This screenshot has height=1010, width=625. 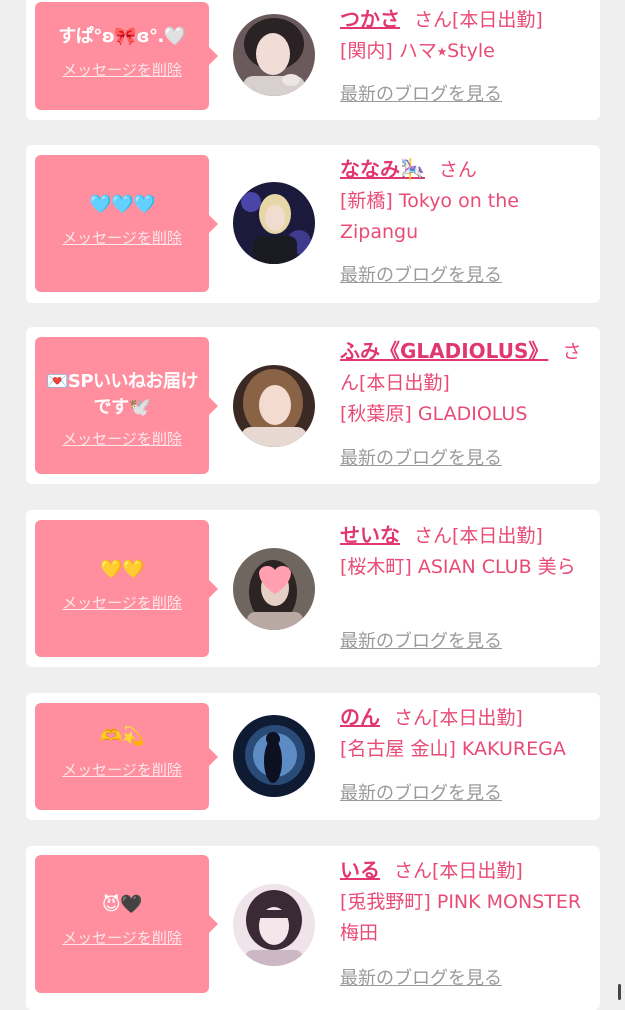 What do you see at coordinates (122, 904) in the screenshot?
I see `message-text: 😈🖤` at bounding box center [122, 904].